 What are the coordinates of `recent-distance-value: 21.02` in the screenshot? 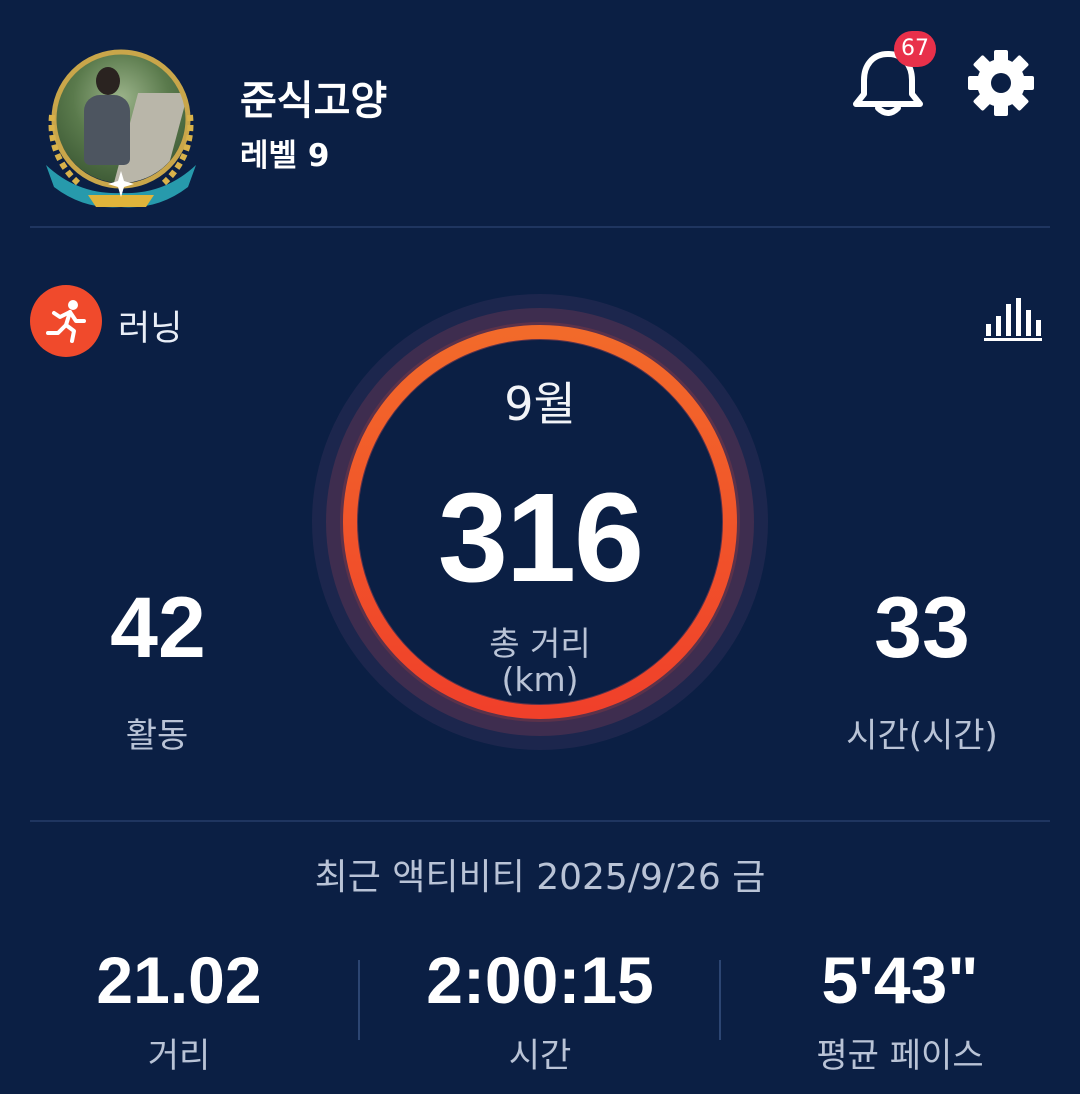 It's located at (179, 980).